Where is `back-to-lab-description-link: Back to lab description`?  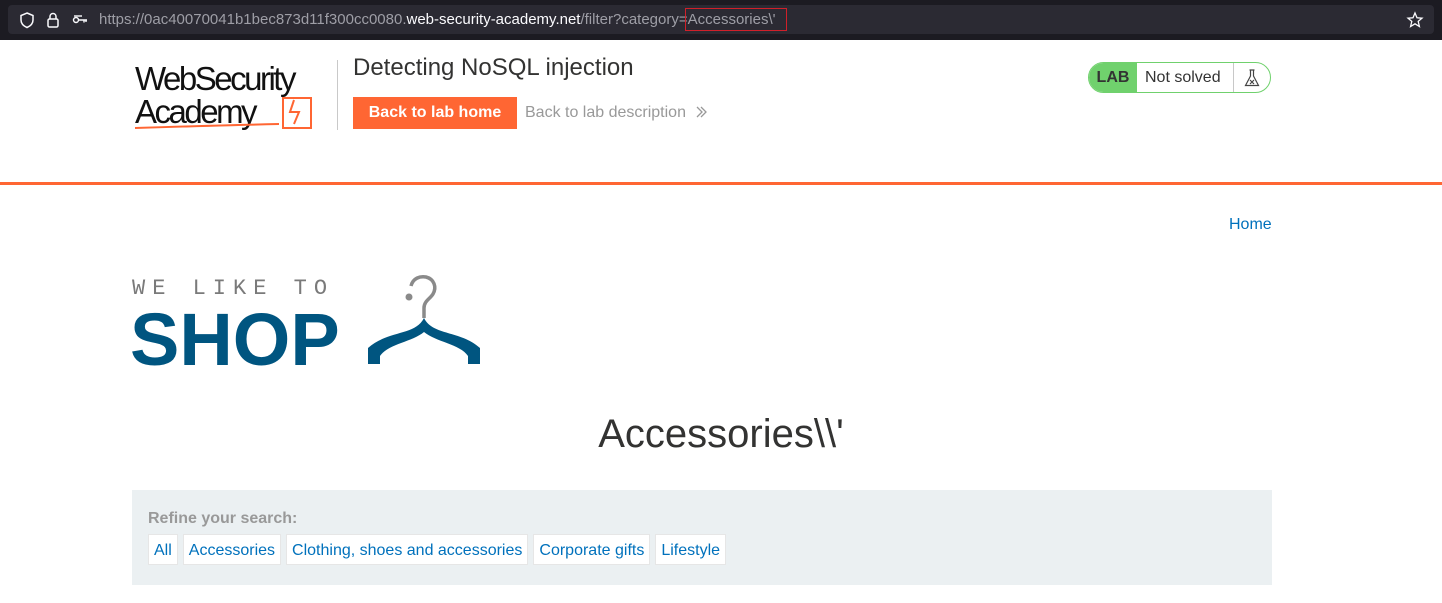
back-to-lab-description-link: Back to lab description is located at coordinates (616, 113).